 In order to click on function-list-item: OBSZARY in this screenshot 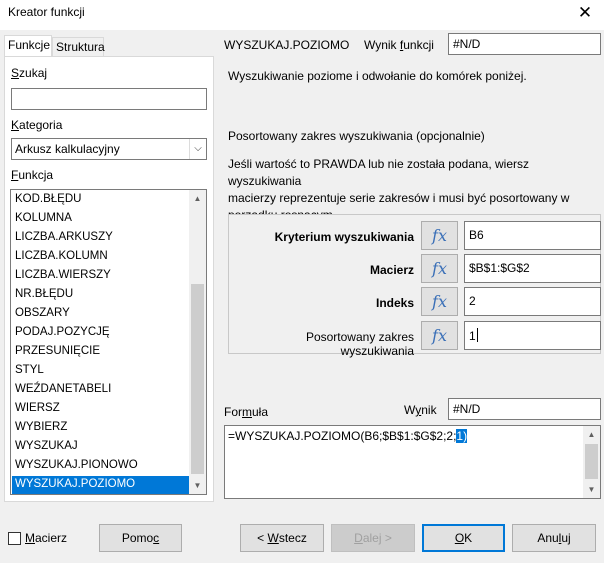, I will do `click(100, 314)`.